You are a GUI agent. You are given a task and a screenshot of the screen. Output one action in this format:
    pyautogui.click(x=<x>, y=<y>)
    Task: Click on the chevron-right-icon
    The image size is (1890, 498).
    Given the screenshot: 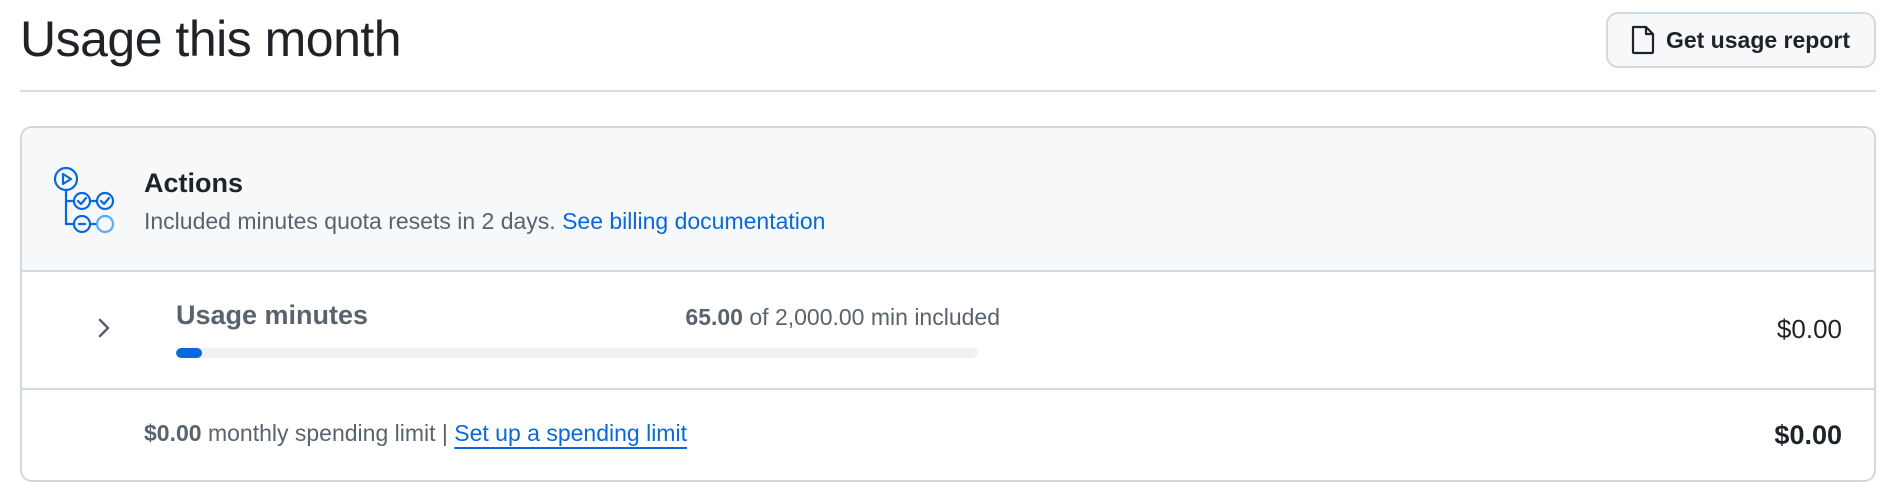 What is the action you would take?
    pyautogui.click(x=104, y=328)
    